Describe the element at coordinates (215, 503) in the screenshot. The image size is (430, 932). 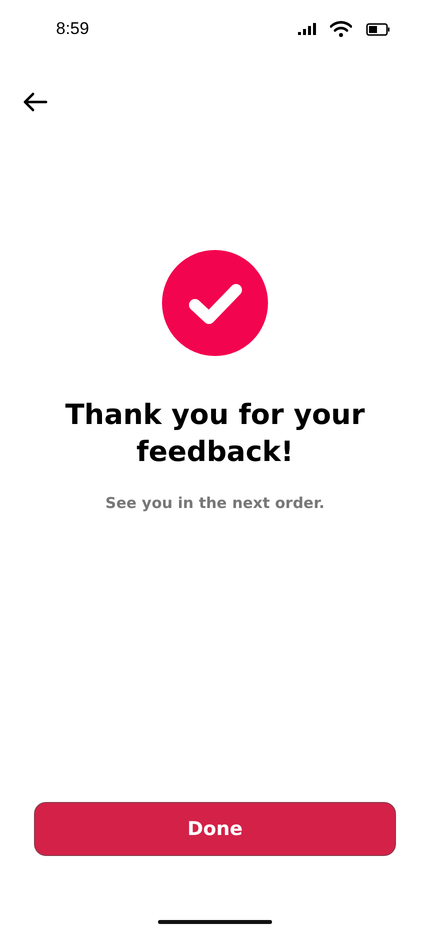
I see `success-subtitle: See you in the next order.` at that location.